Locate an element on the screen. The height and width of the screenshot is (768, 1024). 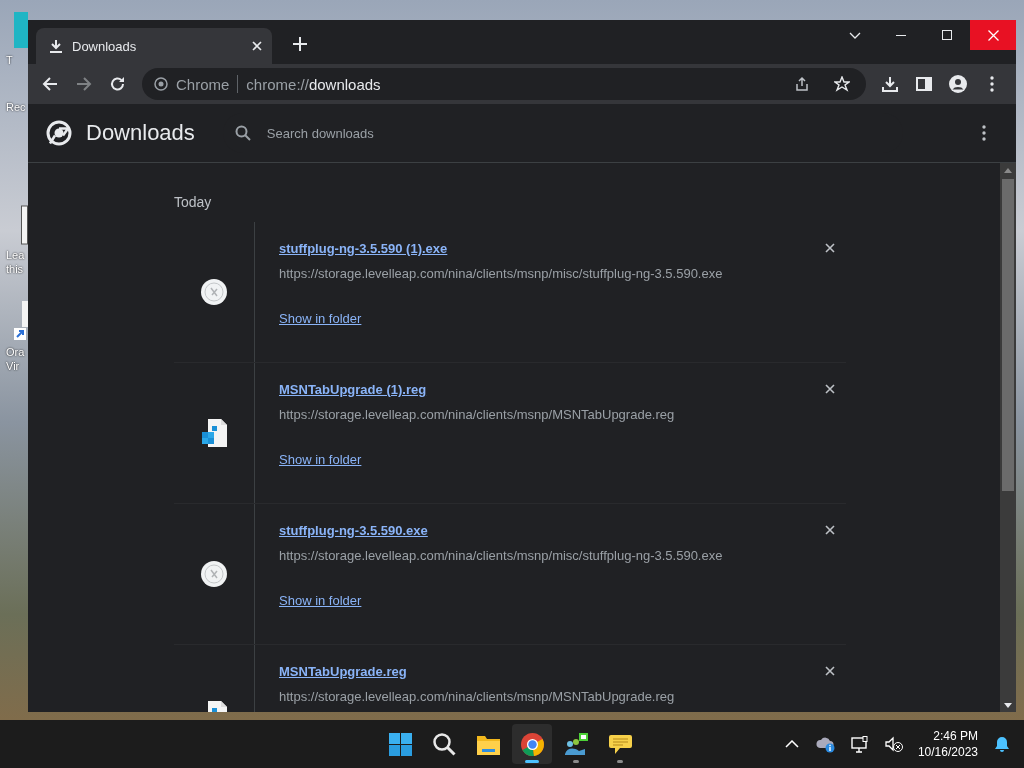
app-icon is located at coordinates (21, 30).